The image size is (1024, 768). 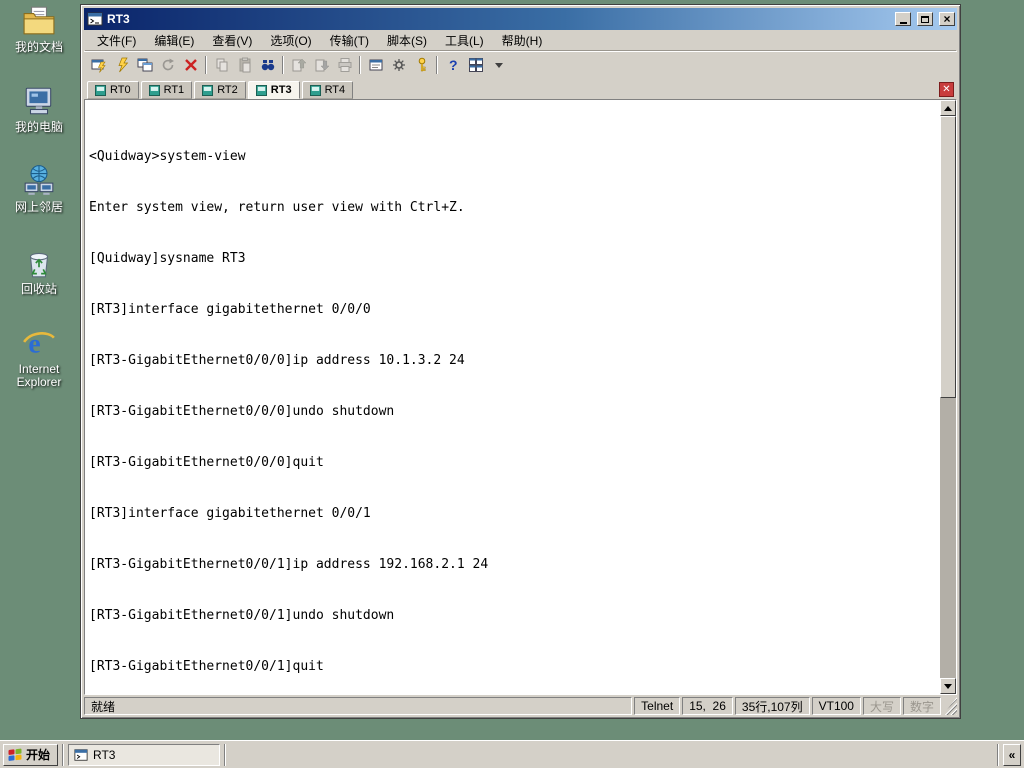 What do you see at coordinates (34, 343) in the screenshot?
I see `svg-text: e` at bounding box center [34, 343].